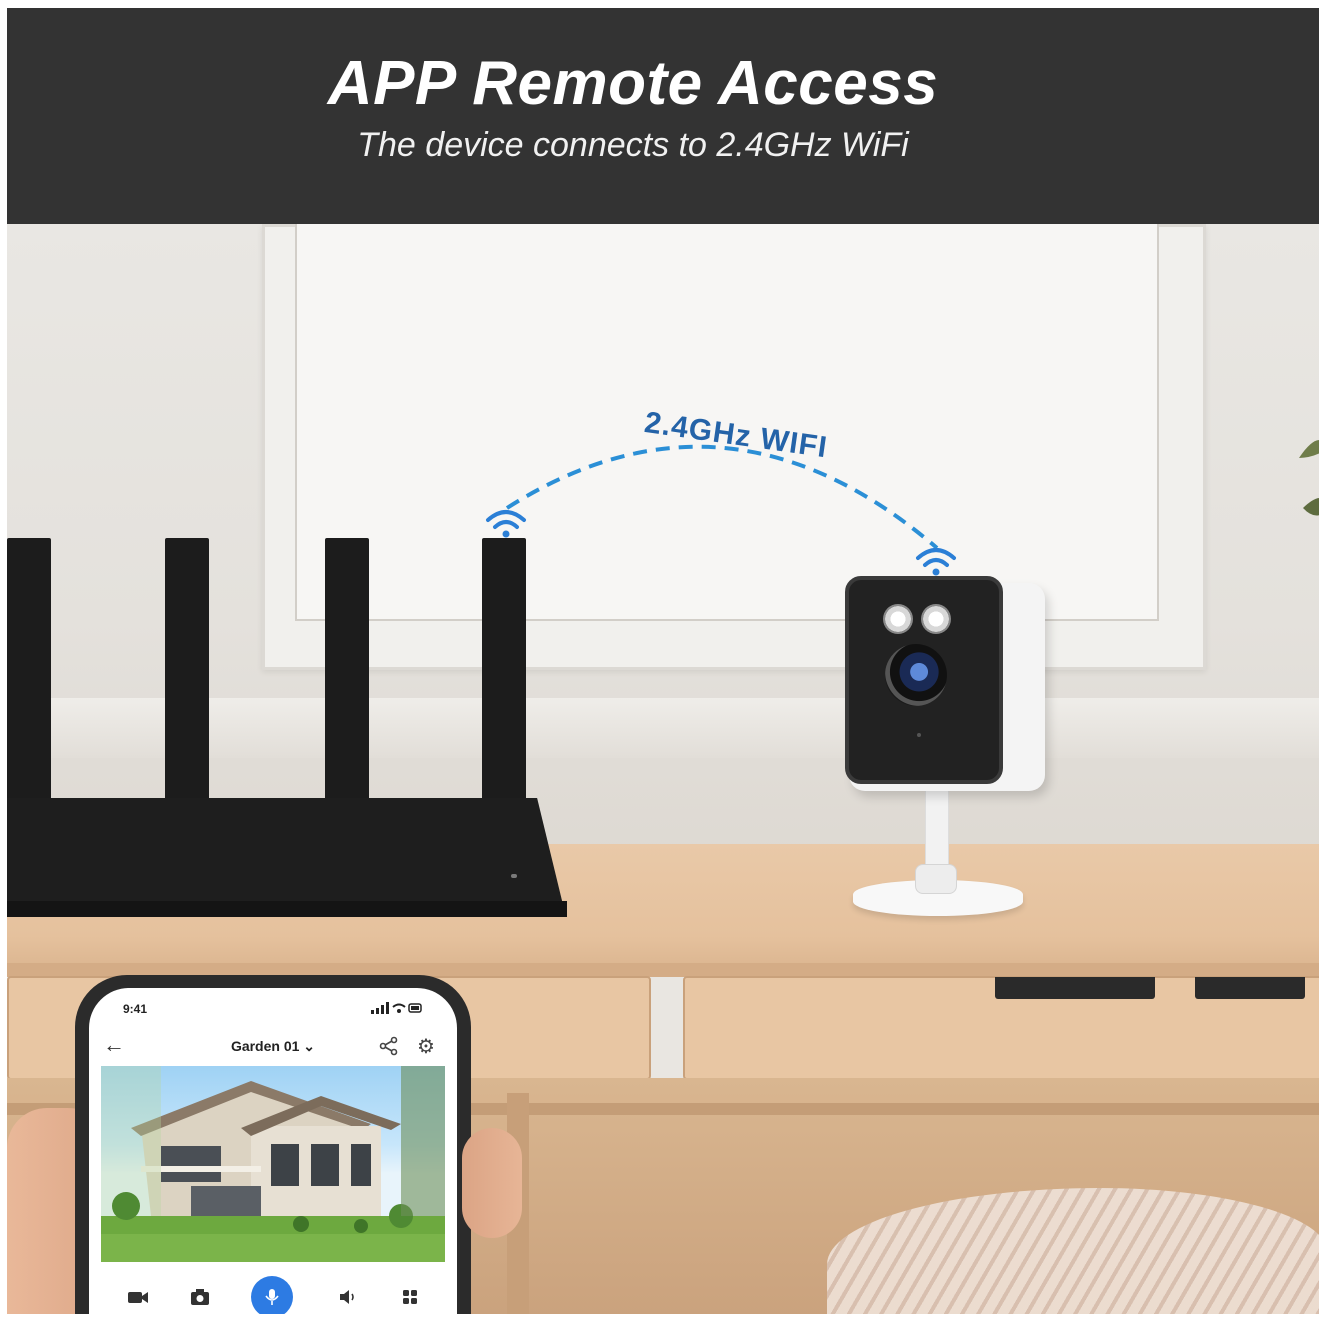 The height and width of the screenshot is (1318, 1323). What do you see at coordinates (138, 1297) in the screenshot?
I see `video-icon` at bounding box center [138, 1297].